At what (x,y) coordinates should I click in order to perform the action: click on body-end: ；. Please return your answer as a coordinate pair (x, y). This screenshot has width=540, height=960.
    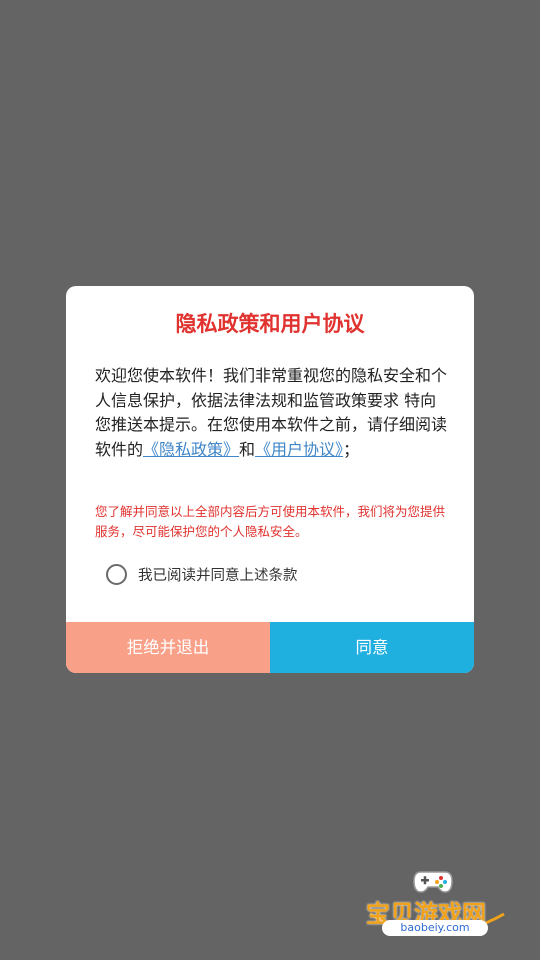
    Looking at the image, I should click on (351, 449).